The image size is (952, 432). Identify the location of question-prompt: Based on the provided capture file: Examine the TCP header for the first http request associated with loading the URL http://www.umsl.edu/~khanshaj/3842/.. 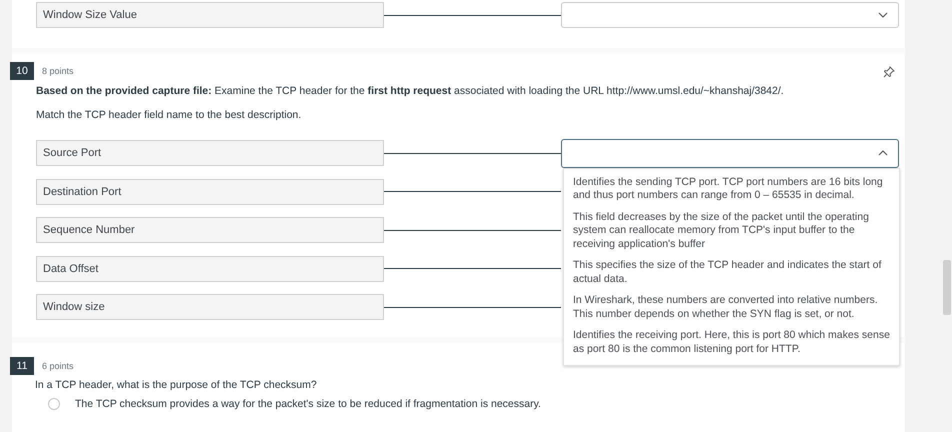
(410, 91).